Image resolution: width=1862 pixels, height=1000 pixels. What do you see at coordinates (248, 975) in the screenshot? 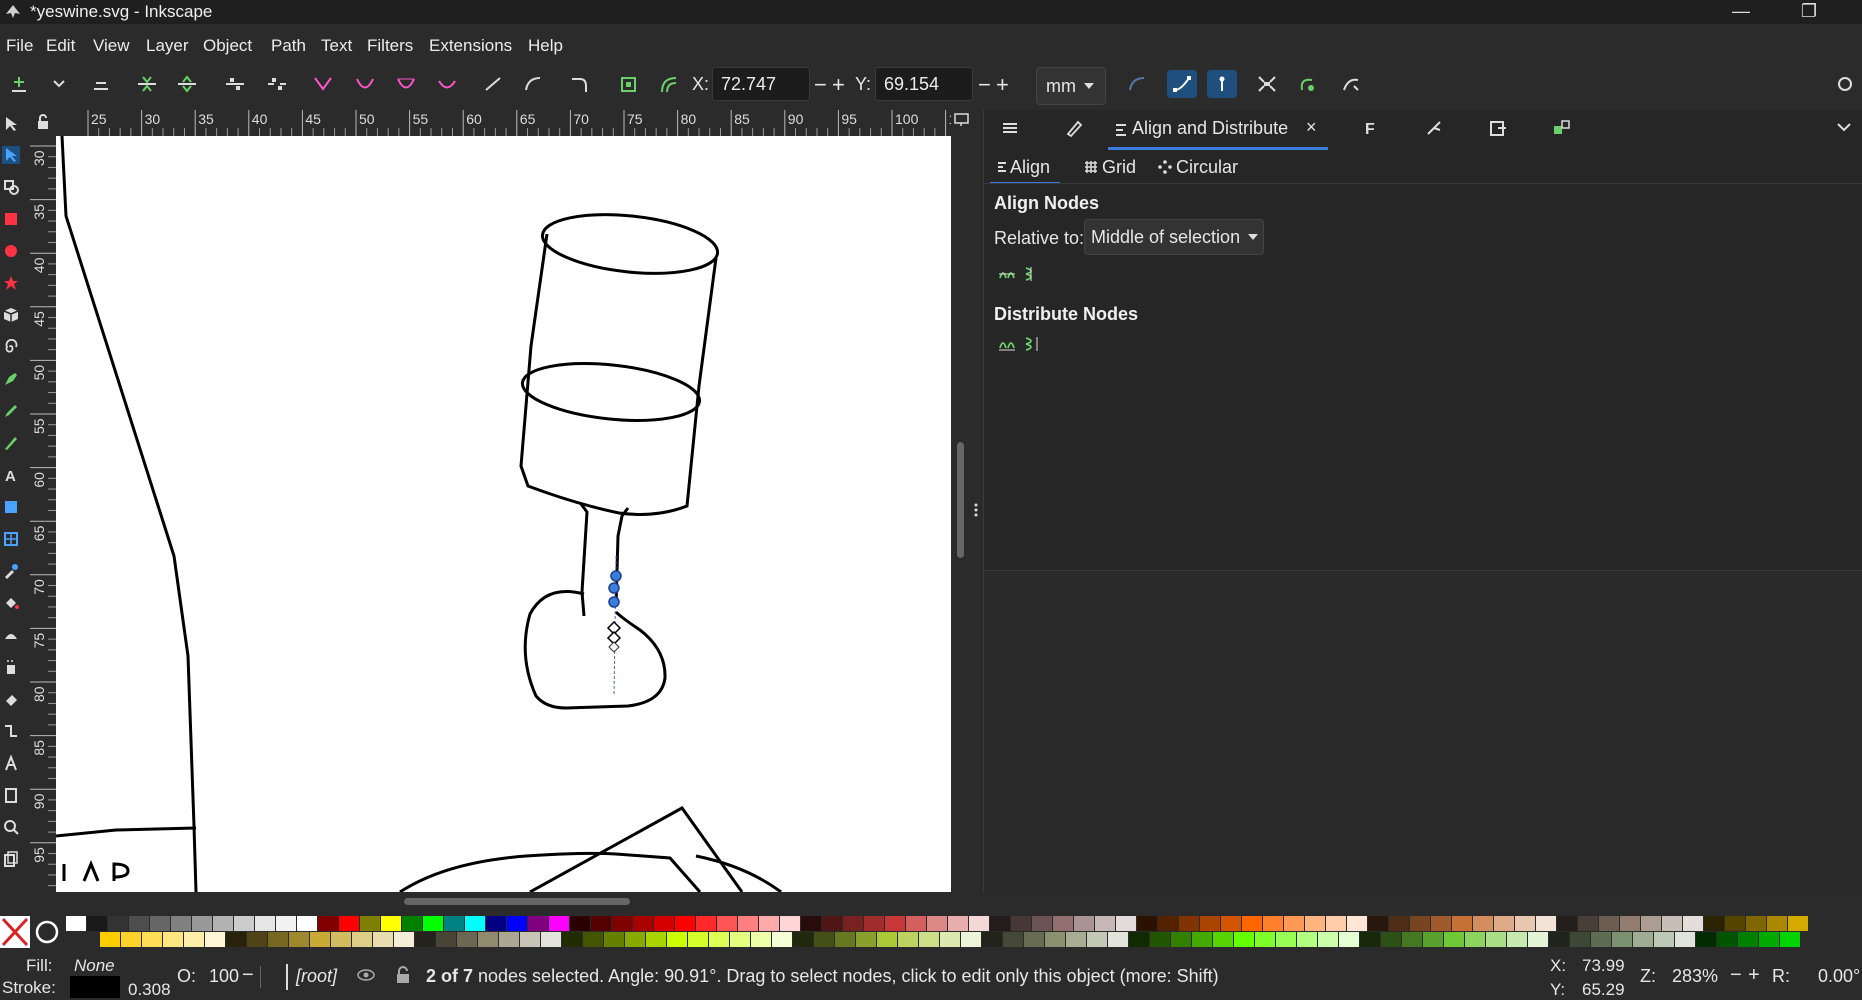
I see `opacity-decrement-button: −` at bounding box center [248, 975].